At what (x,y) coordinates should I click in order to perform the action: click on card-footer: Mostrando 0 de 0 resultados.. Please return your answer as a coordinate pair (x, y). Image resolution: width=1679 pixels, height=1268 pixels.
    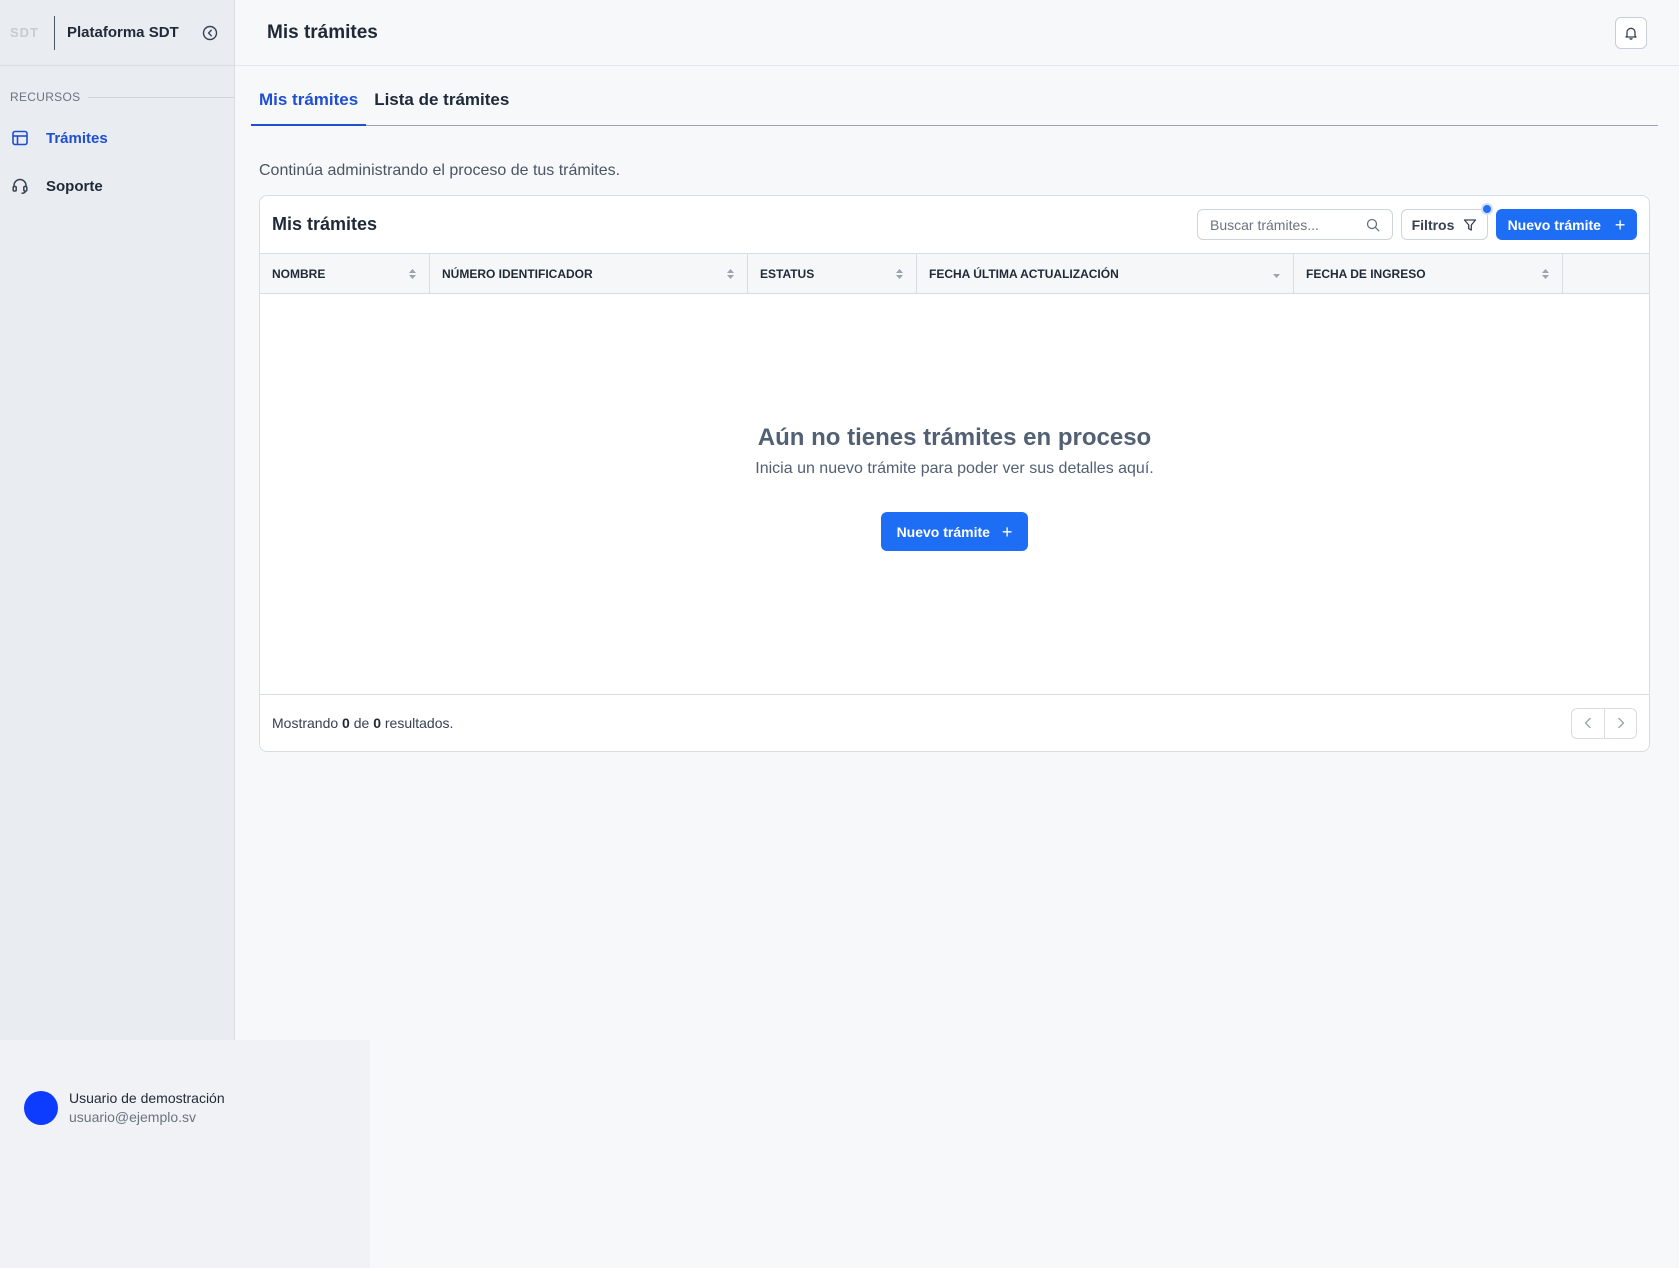
    Looking at the image, I should click on (954, 722).